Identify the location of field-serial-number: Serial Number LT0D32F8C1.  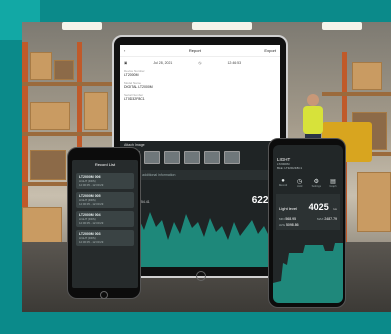
(200, 97).